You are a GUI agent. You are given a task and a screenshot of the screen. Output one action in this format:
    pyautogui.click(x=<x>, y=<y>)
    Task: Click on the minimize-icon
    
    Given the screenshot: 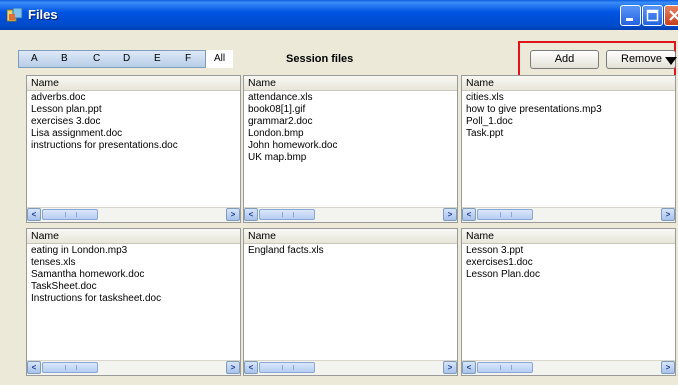 What is the action you would take?
    pyautogui.click(x=629, y=19)
    